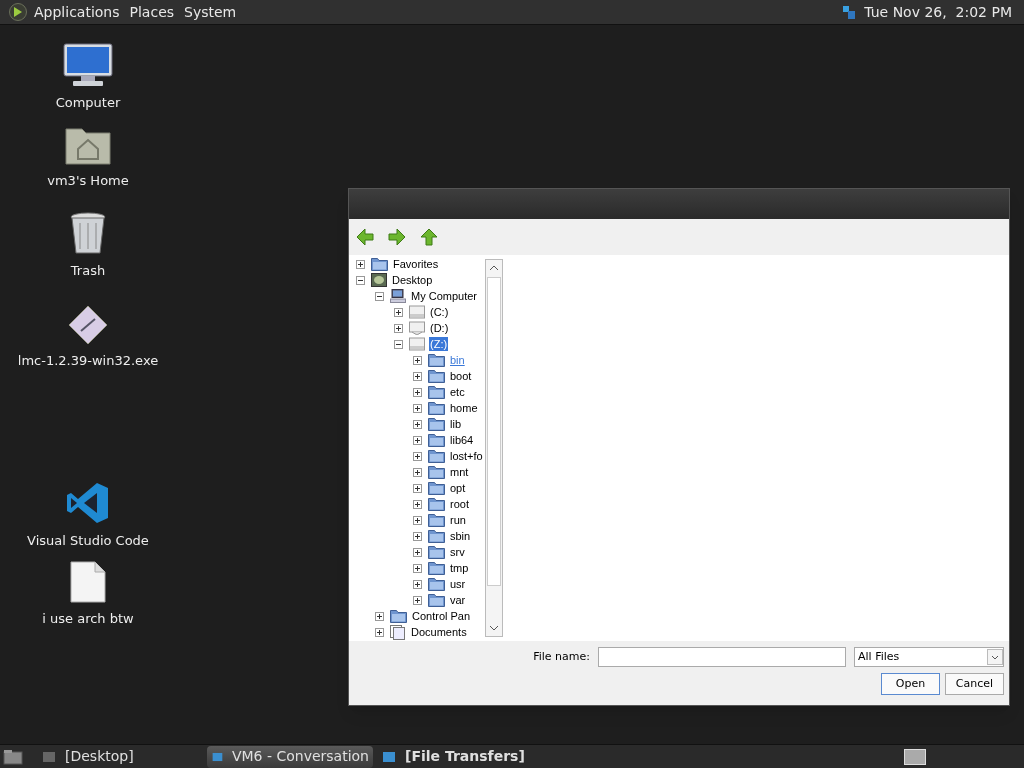 The image size is (1024, 768). Describe the element at coordinates (88, 145) in the screenshot. I see `home-folder-icon` at that location.